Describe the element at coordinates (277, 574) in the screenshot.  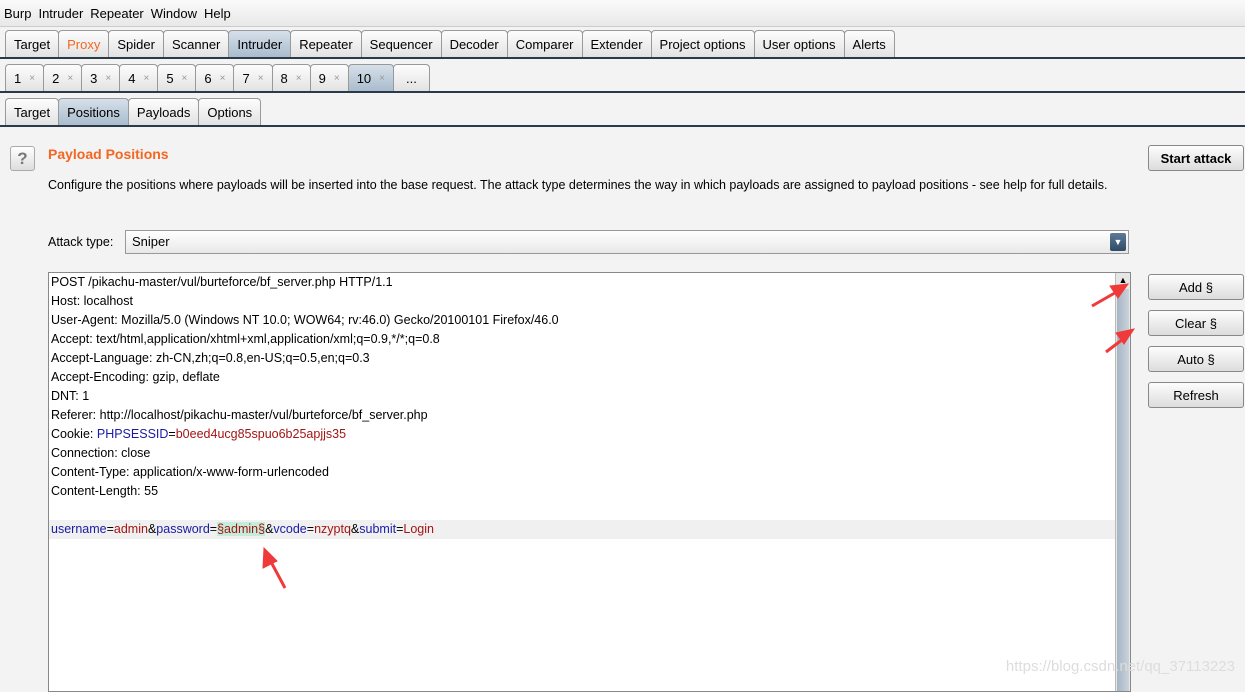
I see `arrow-icon` at that location.